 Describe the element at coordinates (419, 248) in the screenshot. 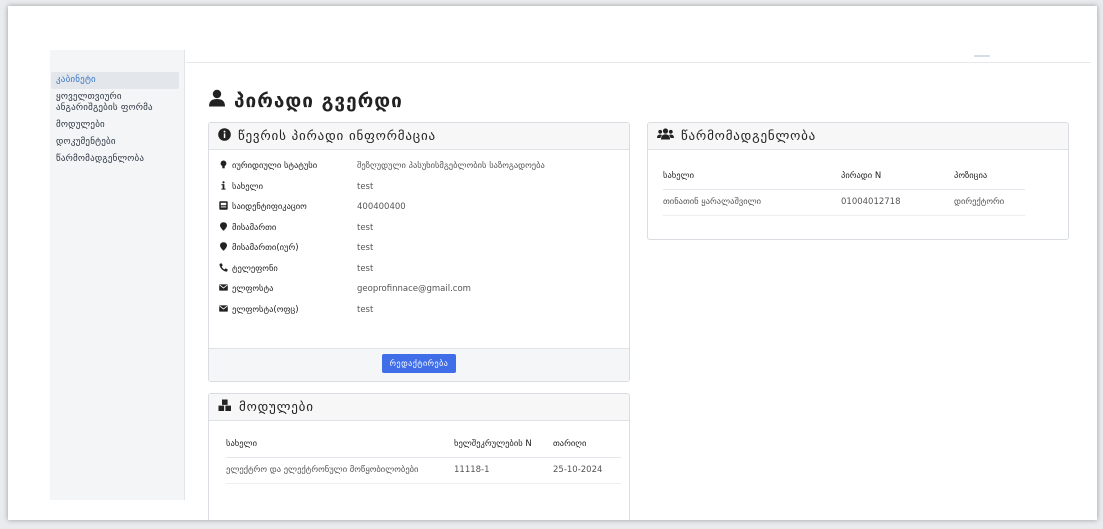

I see `info-row-legal-address: მისამართი(იურ) test` at that location.